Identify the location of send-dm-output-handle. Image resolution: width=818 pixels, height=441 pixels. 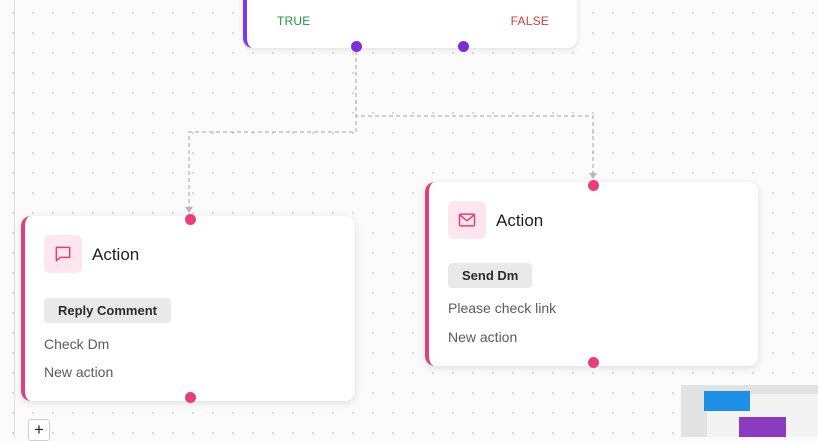
(593, 362).